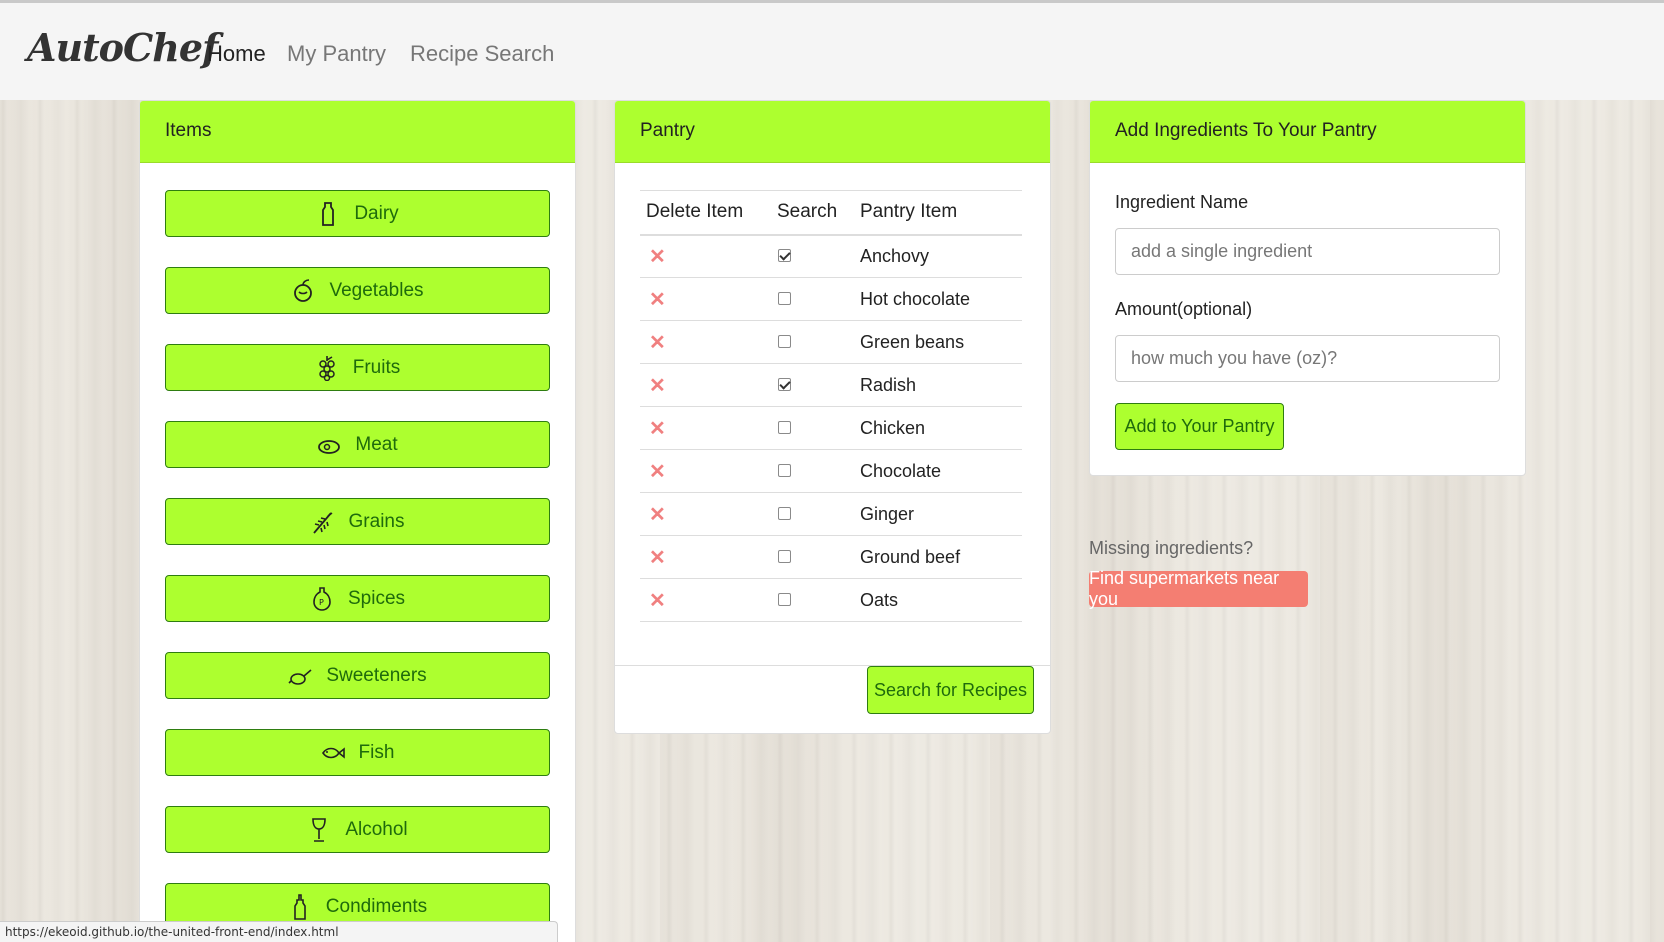  Describe the element at coordinates (329, 446) in the screenshot. I see `steak-icon` at that location.